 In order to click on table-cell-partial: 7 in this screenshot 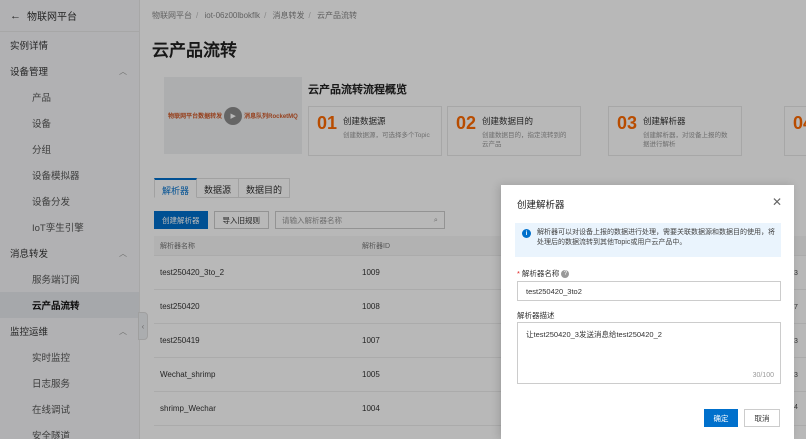, I will do `click(796, 307)`.